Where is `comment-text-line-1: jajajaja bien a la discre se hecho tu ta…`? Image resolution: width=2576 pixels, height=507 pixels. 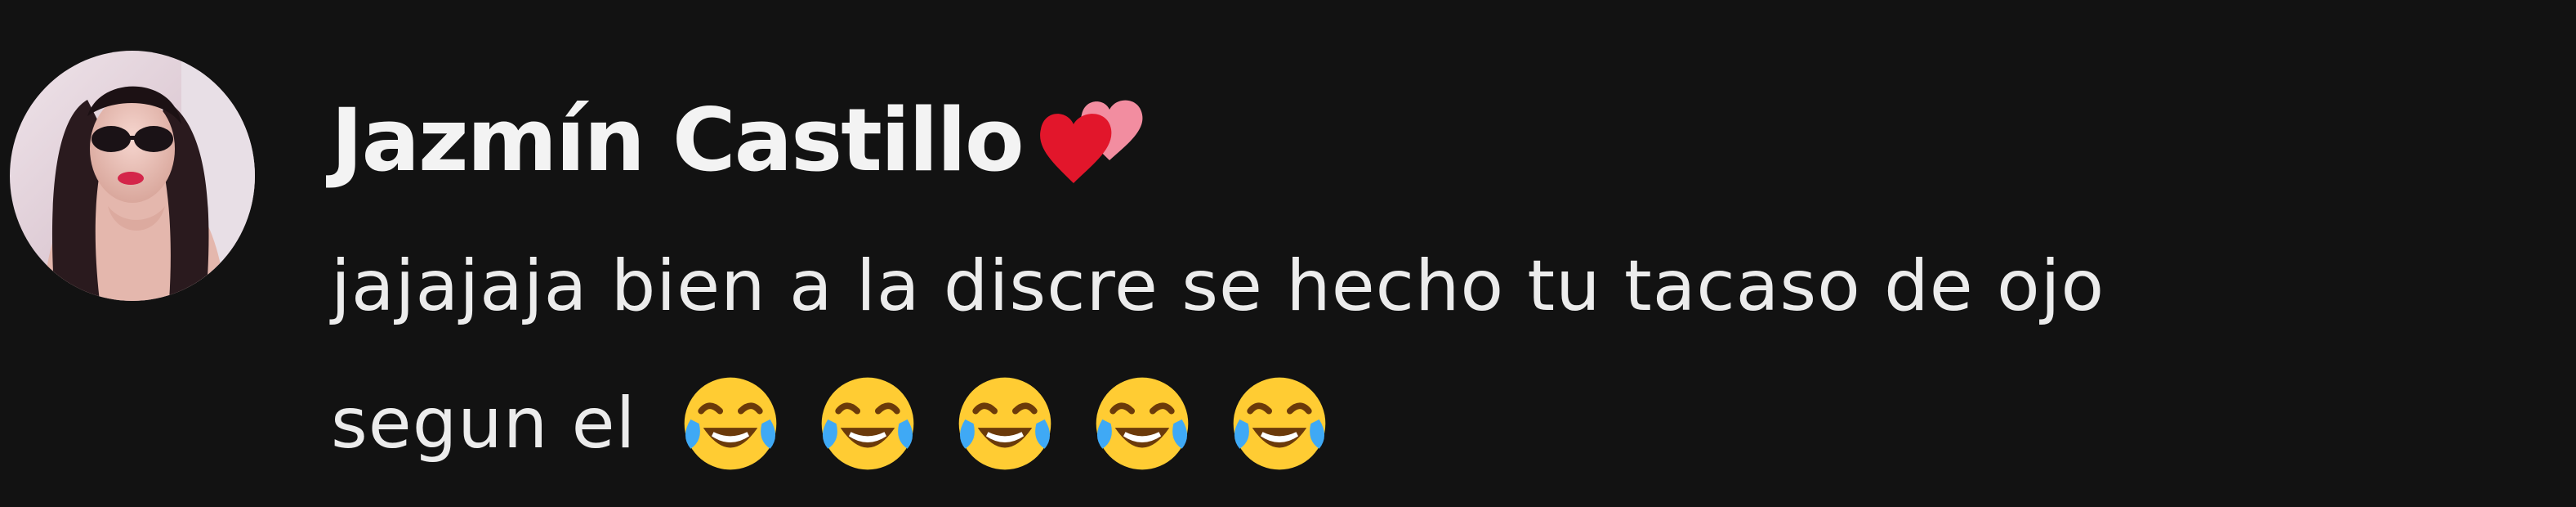 comment-text-line-1: jajajaja bien a la discre se hecho tu ta… is located at coordinates (1218, 286).